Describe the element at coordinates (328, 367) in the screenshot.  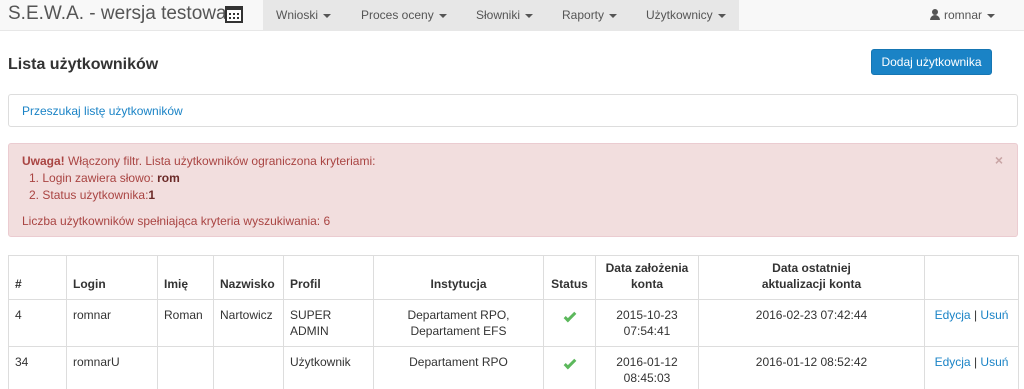
I see `cell-profile: Użytkownik` at that location.